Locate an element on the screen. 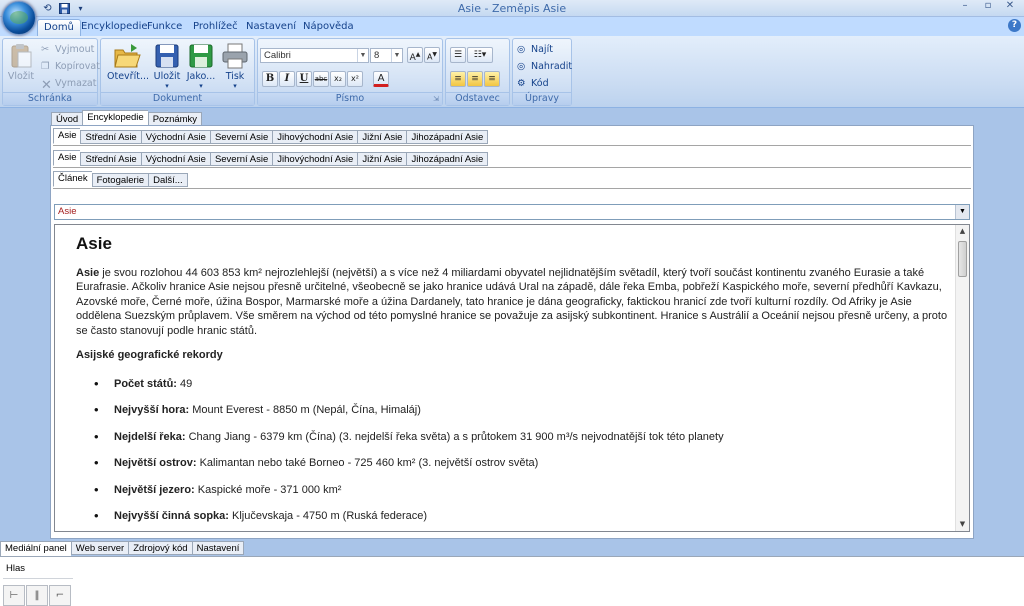 This screenshot has height=606, width=1024. minimize-button: – is located at coordinates (965, 7).